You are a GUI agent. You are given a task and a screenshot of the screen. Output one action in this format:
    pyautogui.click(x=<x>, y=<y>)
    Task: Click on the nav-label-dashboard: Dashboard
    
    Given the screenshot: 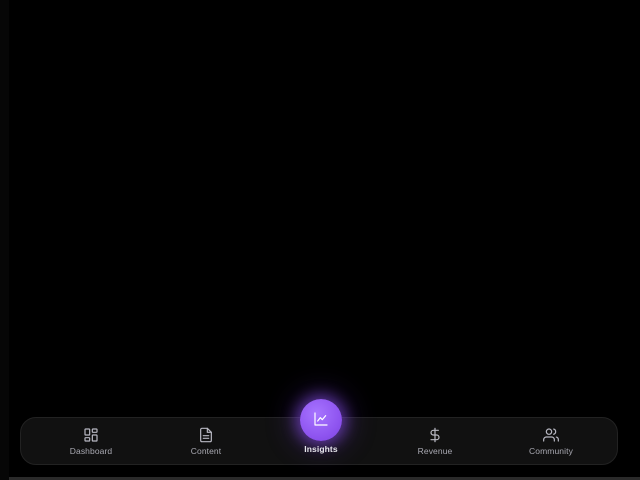 What is the action you would take?
    pyautogui.click(x=91, y=451)
    